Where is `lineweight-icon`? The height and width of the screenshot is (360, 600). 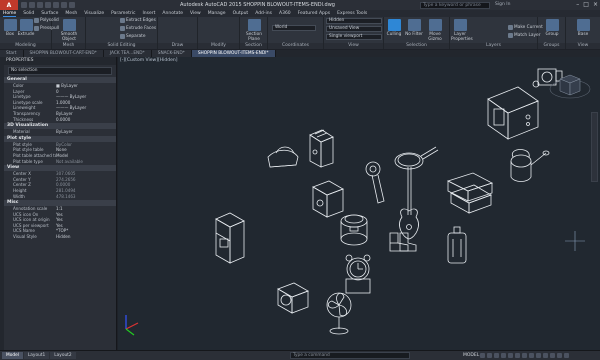
lineweight-icon is located at coordinates (524, 355).